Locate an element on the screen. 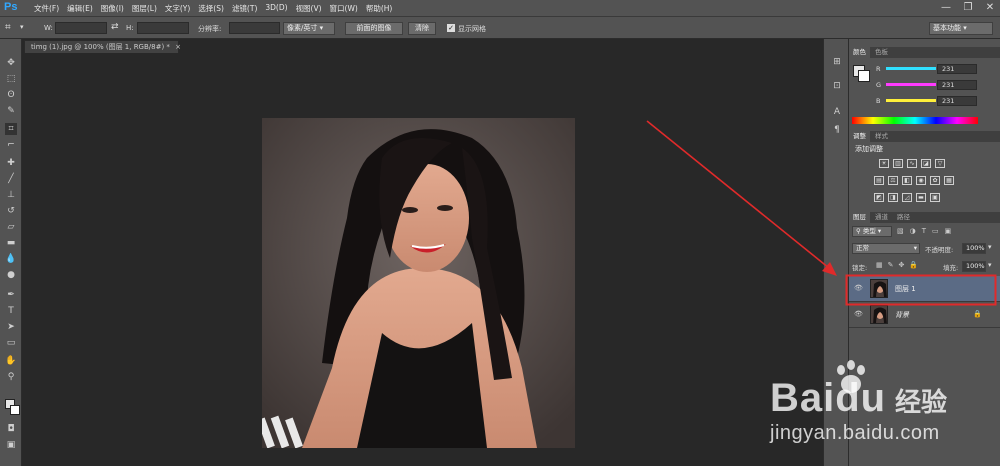 The width and height of the screenshot is (1000, 466). menu-edit: 编辑(E) is located at coordinates (80, 8).